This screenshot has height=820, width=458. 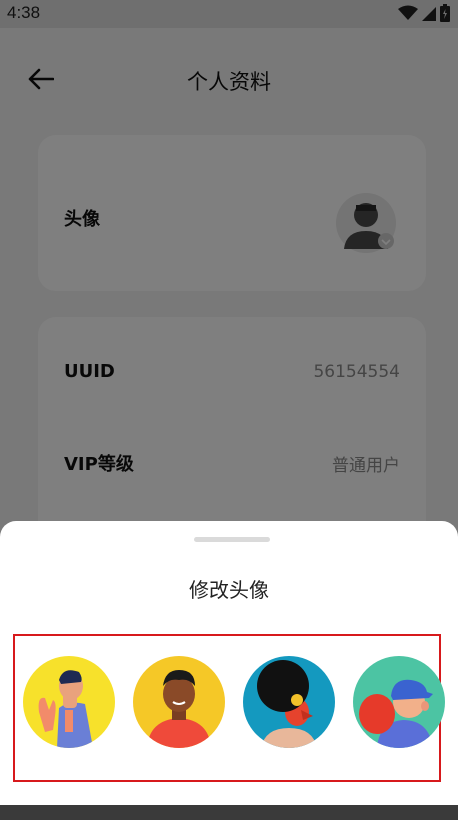 What do you see at coordinates (229, 590) in the screenshot?
I see `sheet-title: 修改头像` at bounding box center [229, 590].